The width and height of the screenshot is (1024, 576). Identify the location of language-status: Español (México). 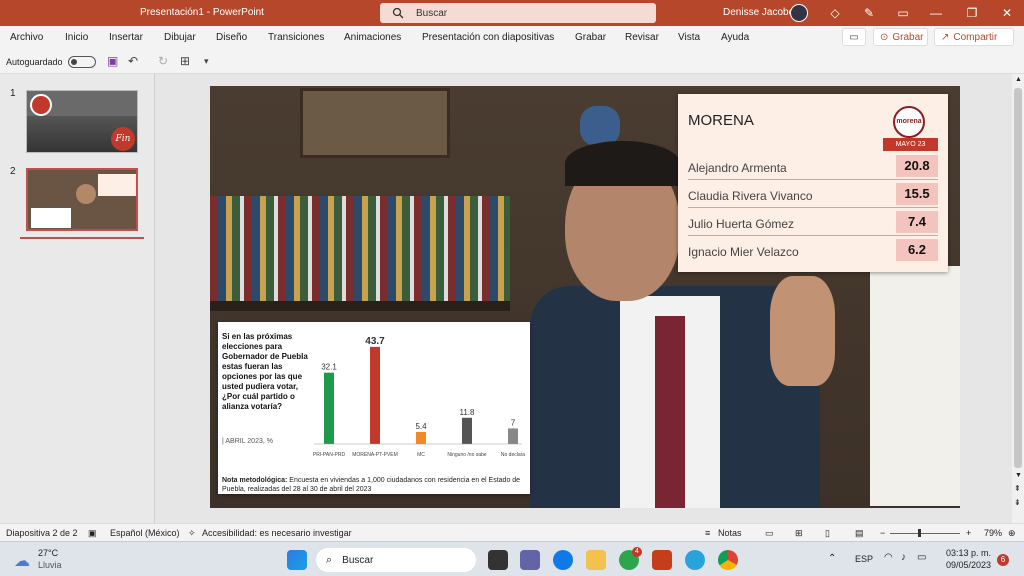
(145, 533).